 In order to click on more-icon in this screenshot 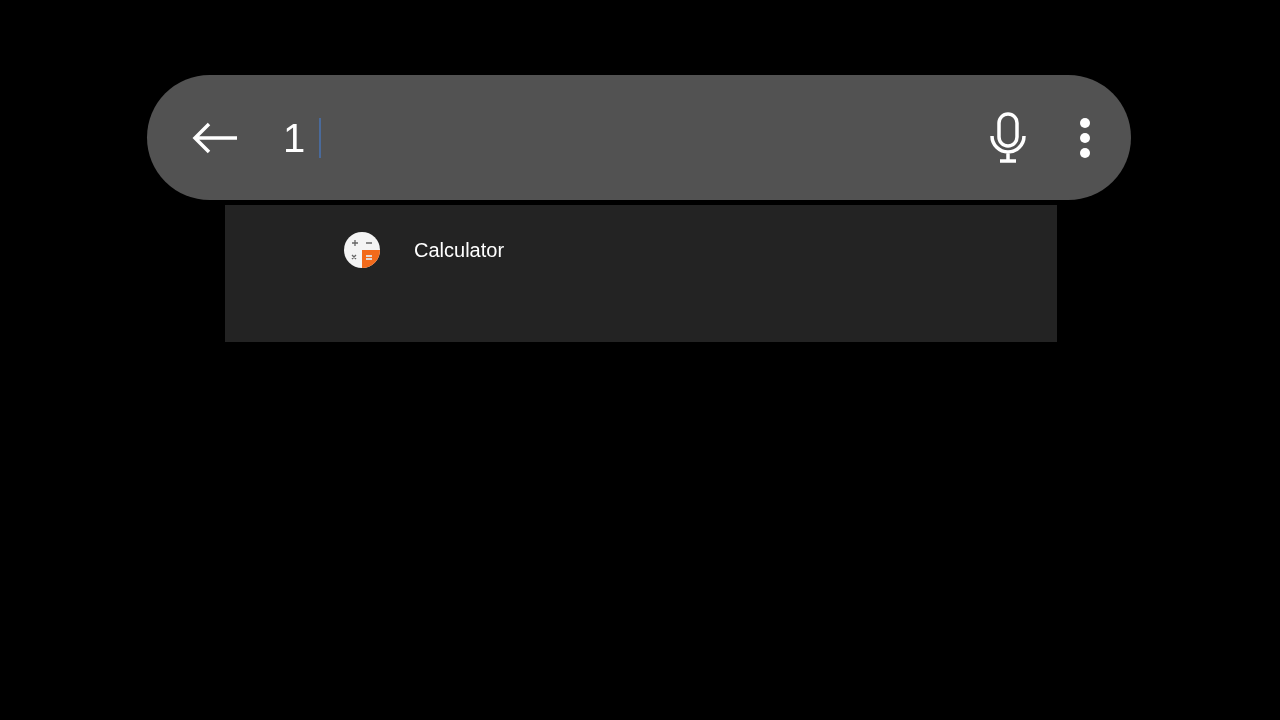, I will do `click(1085, 137)`.